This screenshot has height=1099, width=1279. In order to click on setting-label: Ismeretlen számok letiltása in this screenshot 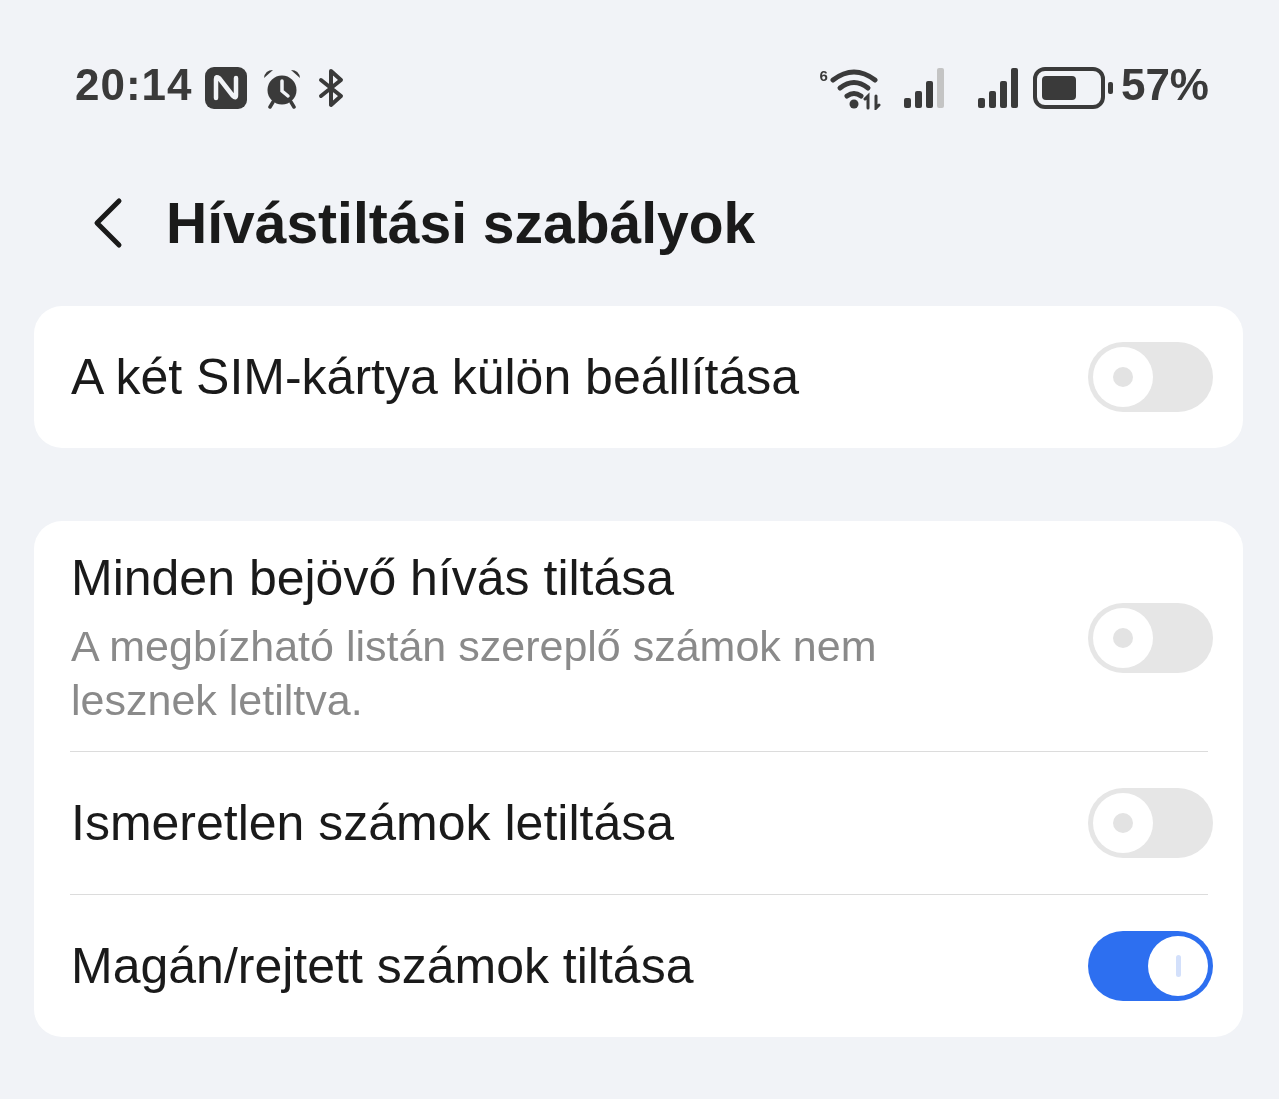, I will do `click(373, 823)`.